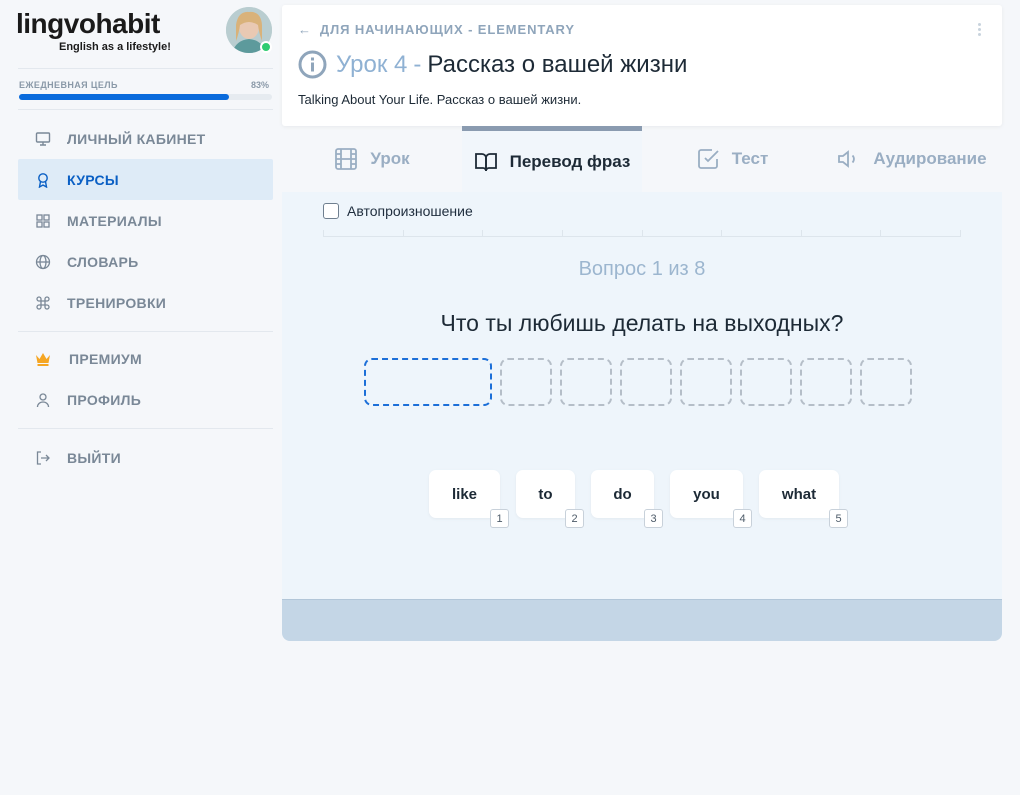  Describe the element at coordinates (574, 518) in the screenshot. I see `word-hotkey: 2` at that location.